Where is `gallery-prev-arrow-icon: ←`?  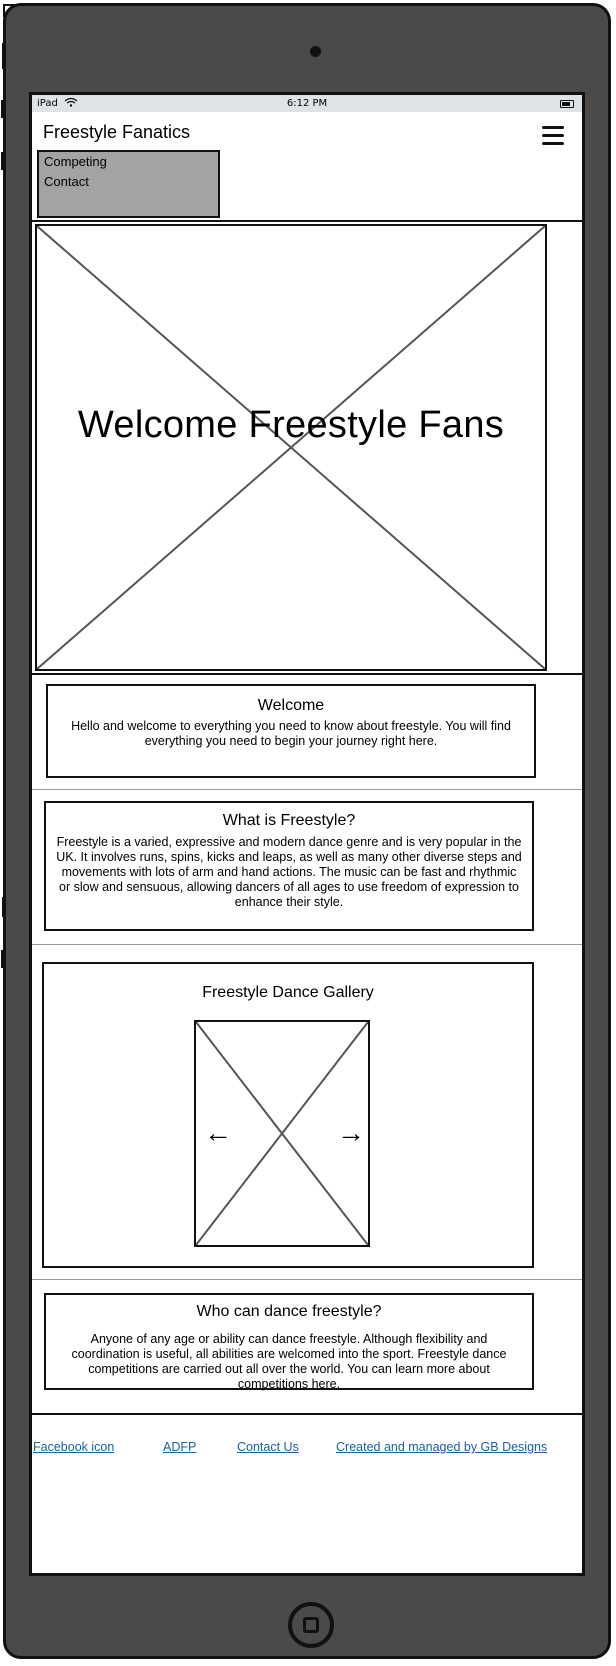
gallery-prev-arrow-icon: ← is located at coordinates (218, 1133).